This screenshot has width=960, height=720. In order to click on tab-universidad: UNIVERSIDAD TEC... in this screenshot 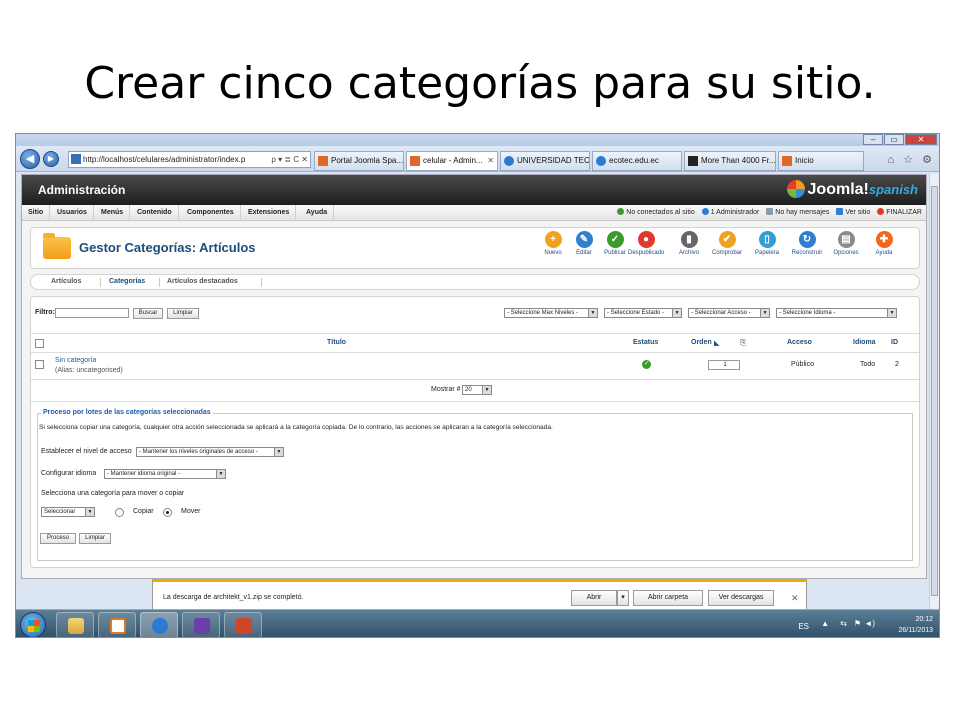, I will do `click(545, 161)`.